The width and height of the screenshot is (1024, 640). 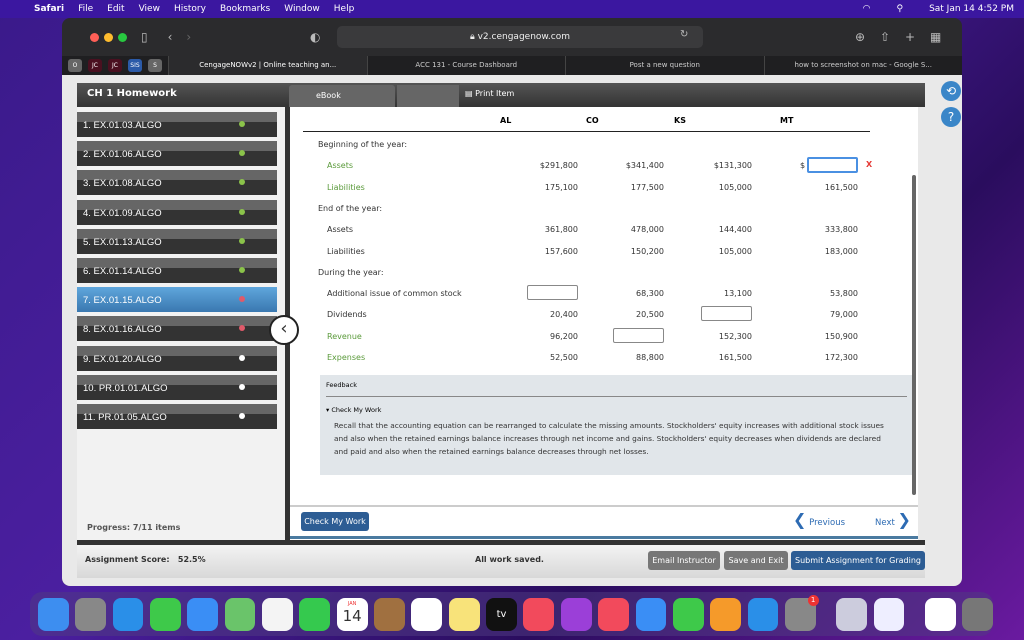 I want to click on sidebar-item: 11. PR.01.05.ALGO, so click(x=177, y=416).